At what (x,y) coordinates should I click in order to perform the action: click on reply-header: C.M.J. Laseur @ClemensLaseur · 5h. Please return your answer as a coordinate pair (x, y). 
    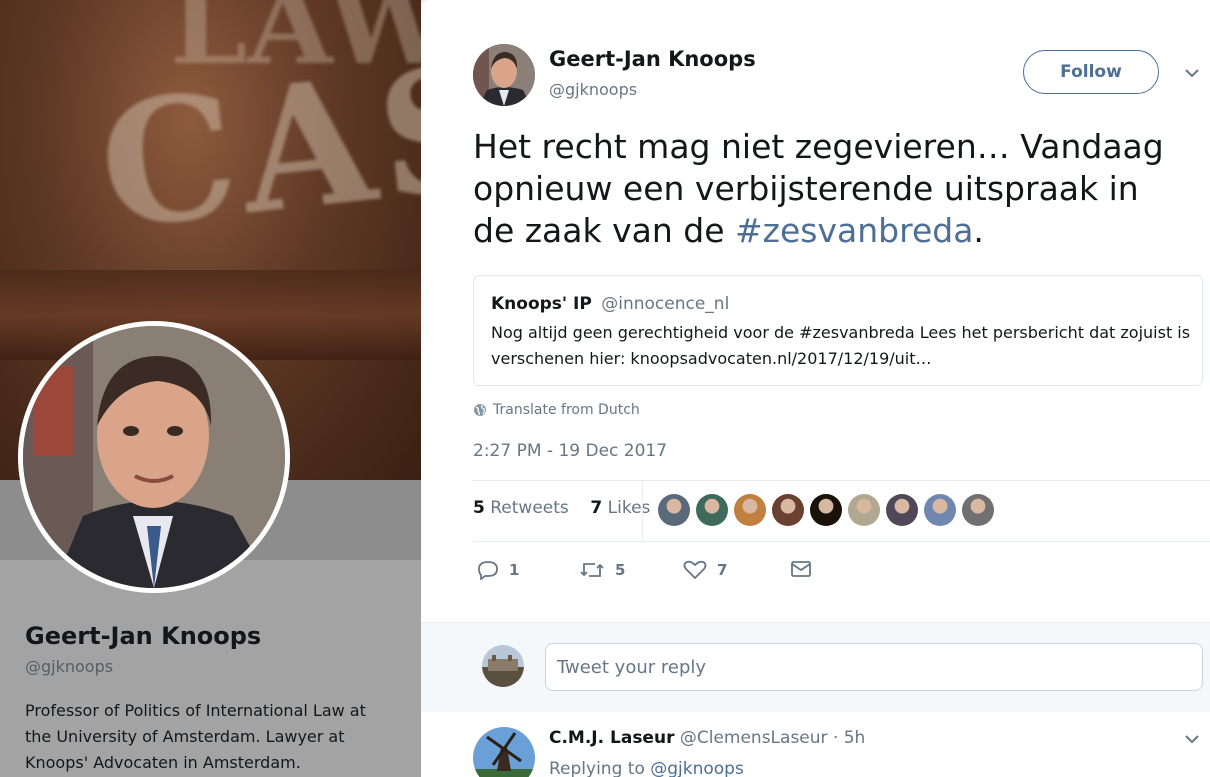
    Looking at the image, I should click on (707, 738).